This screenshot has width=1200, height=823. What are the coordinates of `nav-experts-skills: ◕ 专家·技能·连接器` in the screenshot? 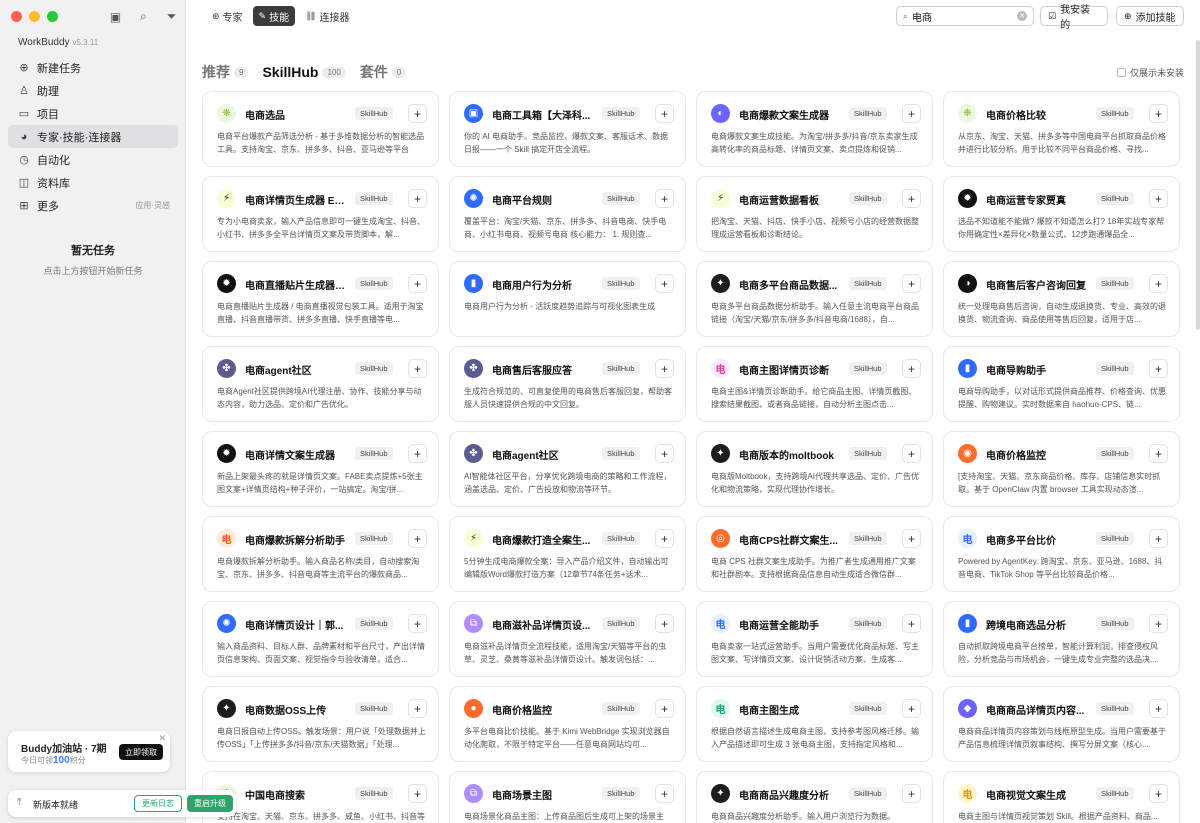 It's located at (93, 136).